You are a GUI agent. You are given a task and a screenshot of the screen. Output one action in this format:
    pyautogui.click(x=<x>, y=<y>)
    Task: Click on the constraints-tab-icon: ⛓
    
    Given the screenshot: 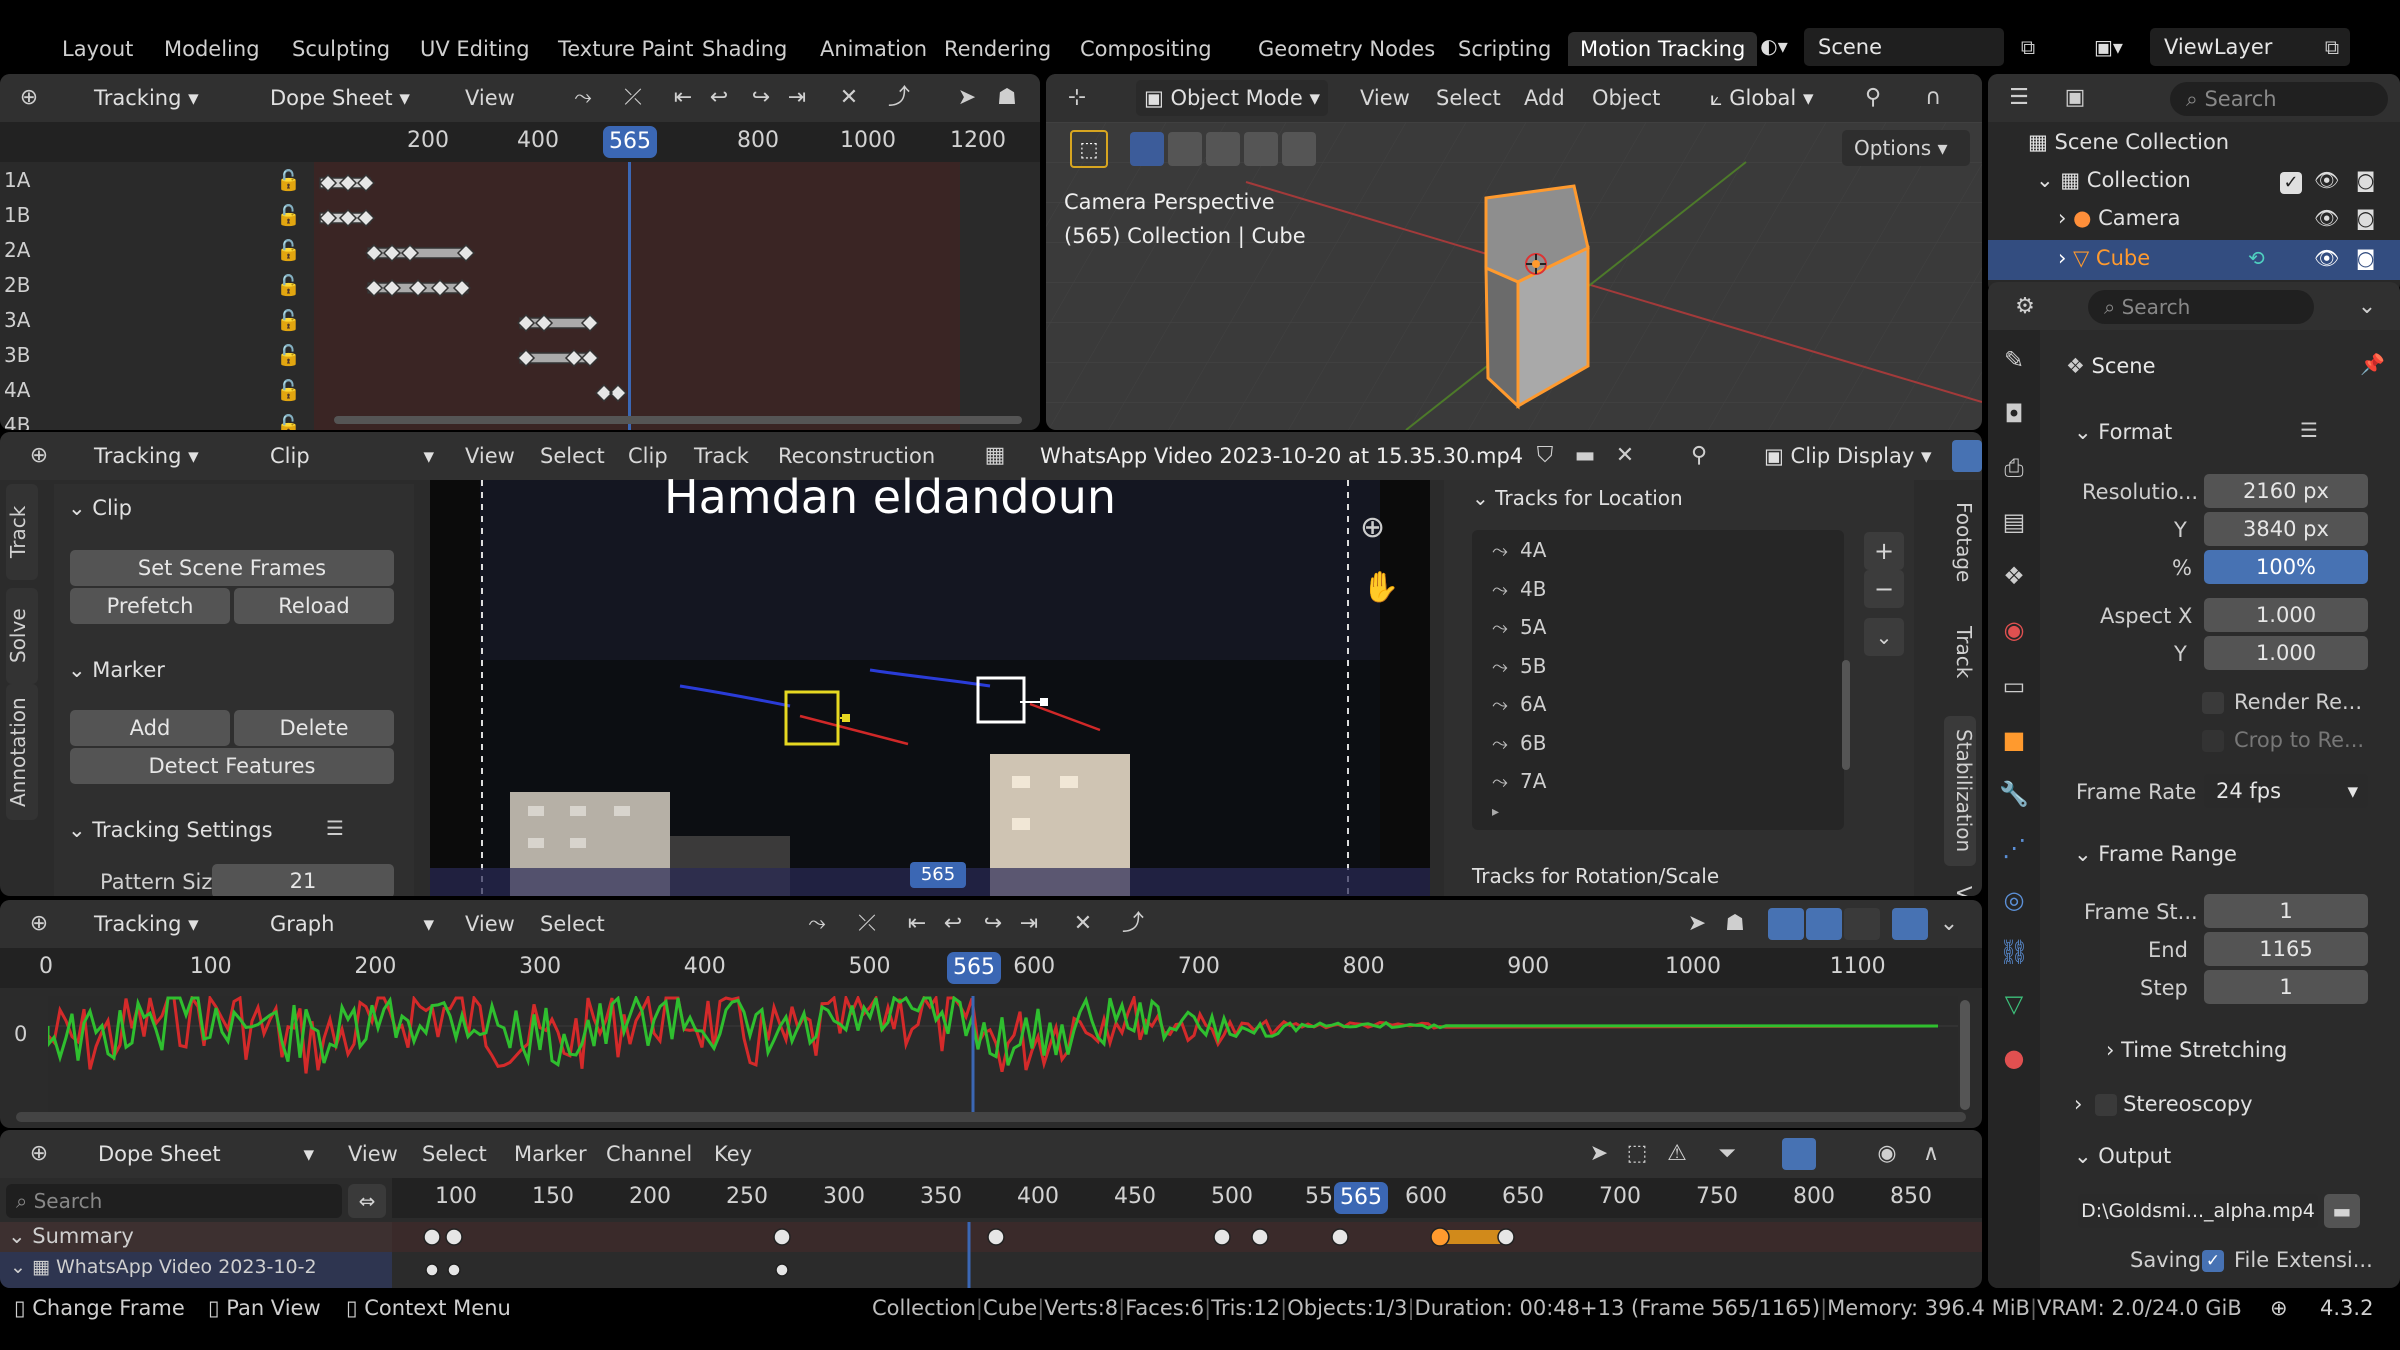 What is the action you would take?
    pyautogui.click(x=2014, y=952)
    